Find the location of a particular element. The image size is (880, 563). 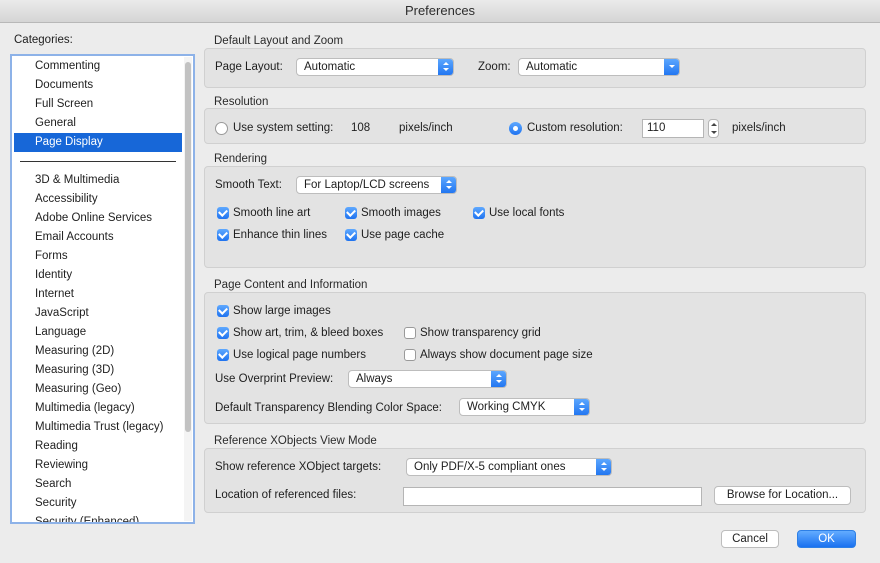

category-item: Measuring (3D) is located at coordinates (98, 370).